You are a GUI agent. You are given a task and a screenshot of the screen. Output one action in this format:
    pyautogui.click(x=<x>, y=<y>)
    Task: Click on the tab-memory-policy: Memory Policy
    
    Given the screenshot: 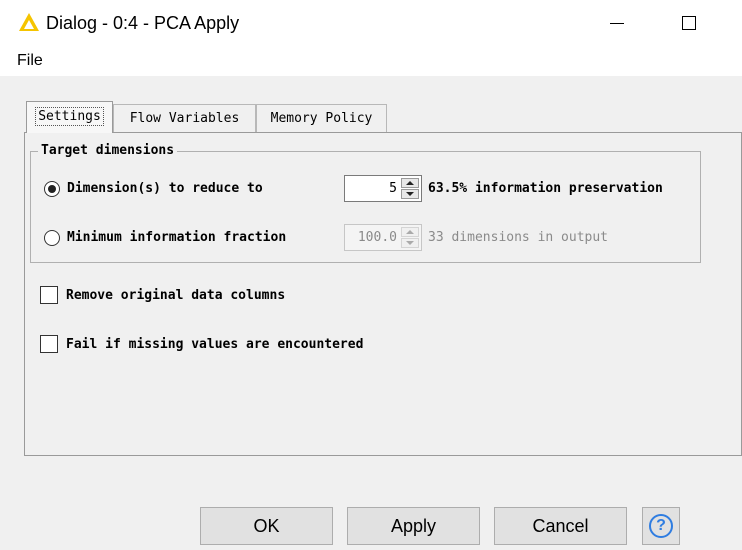 What is the action you would take?
    pyautogui.click(x=321, y=118)
    